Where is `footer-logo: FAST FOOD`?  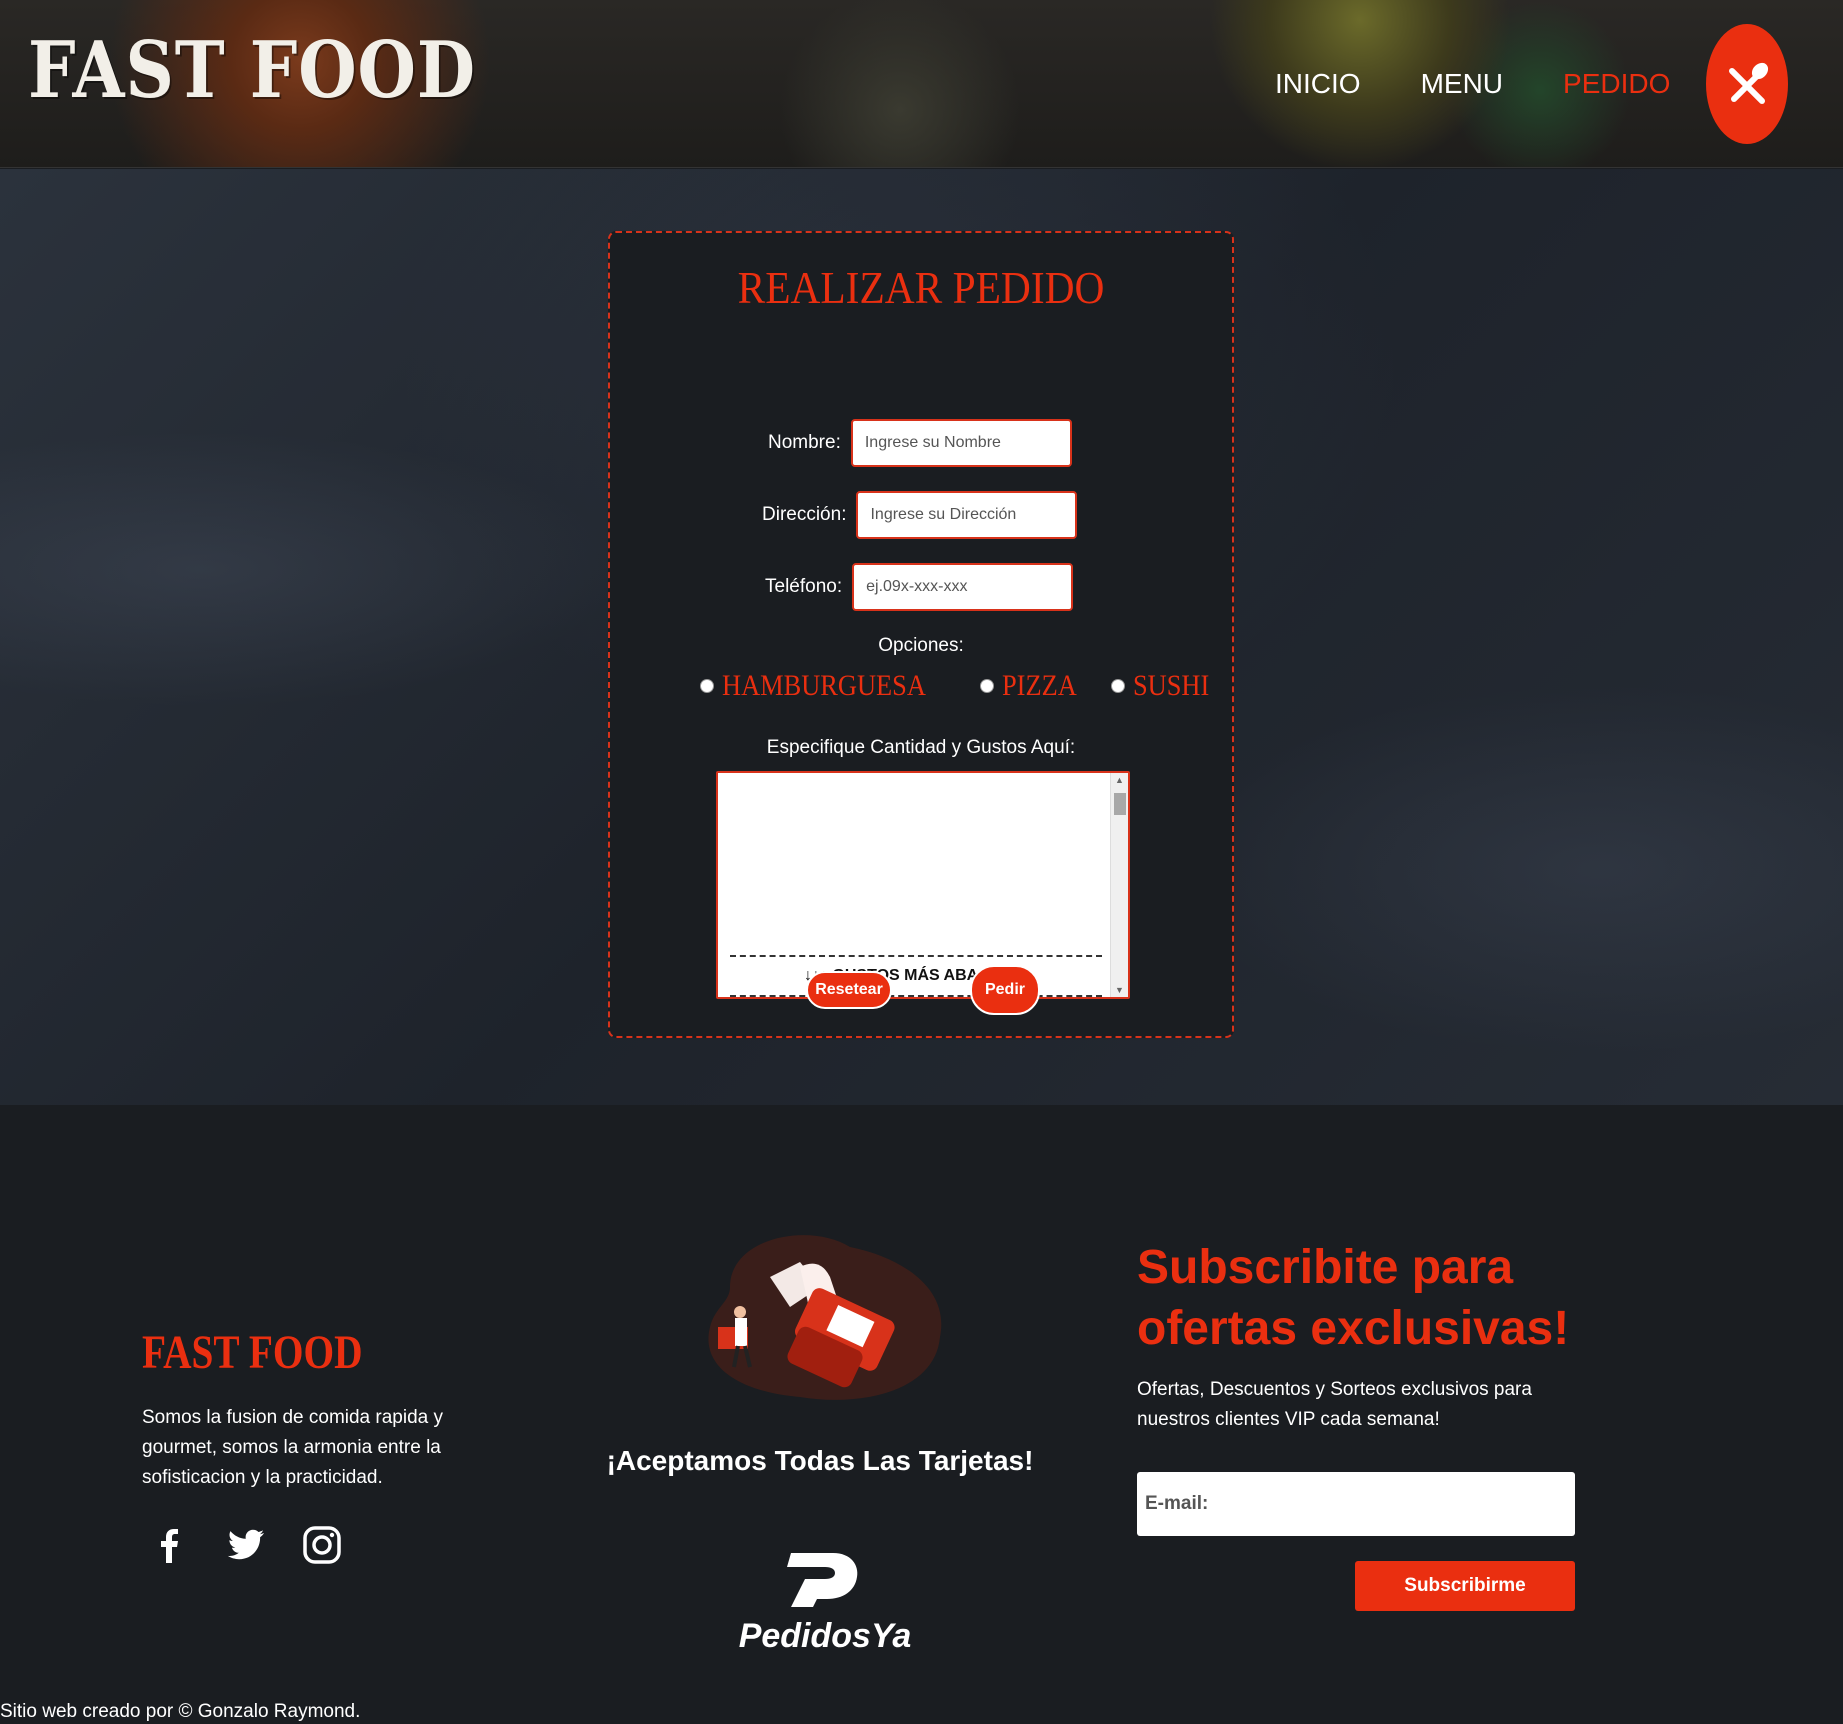
footer-logo: FAST FOOD is located at coordinates (252, 1352).